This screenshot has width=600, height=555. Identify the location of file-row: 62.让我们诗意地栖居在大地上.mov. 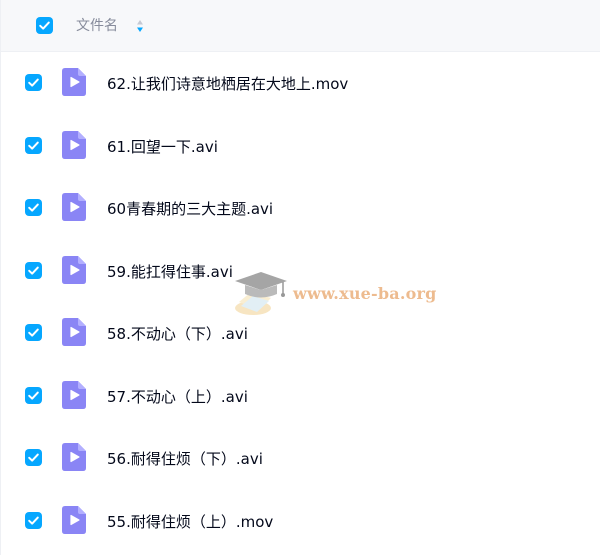
(300, 83).